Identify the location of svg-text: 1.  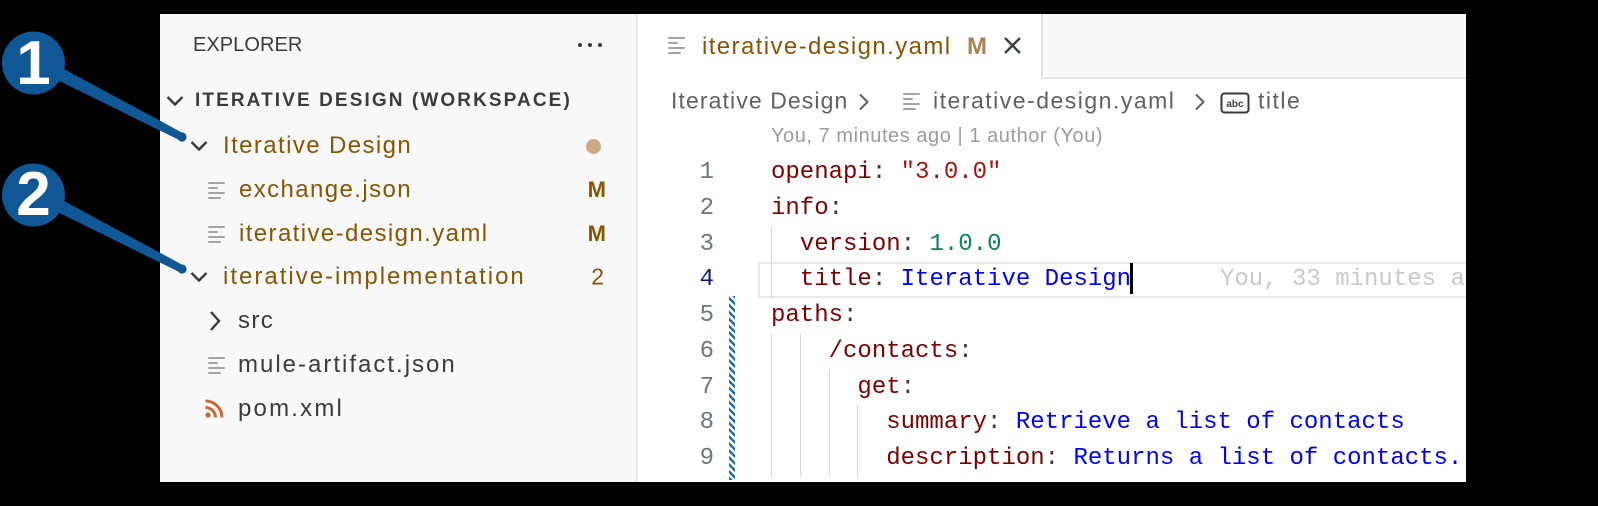
(33, 63).